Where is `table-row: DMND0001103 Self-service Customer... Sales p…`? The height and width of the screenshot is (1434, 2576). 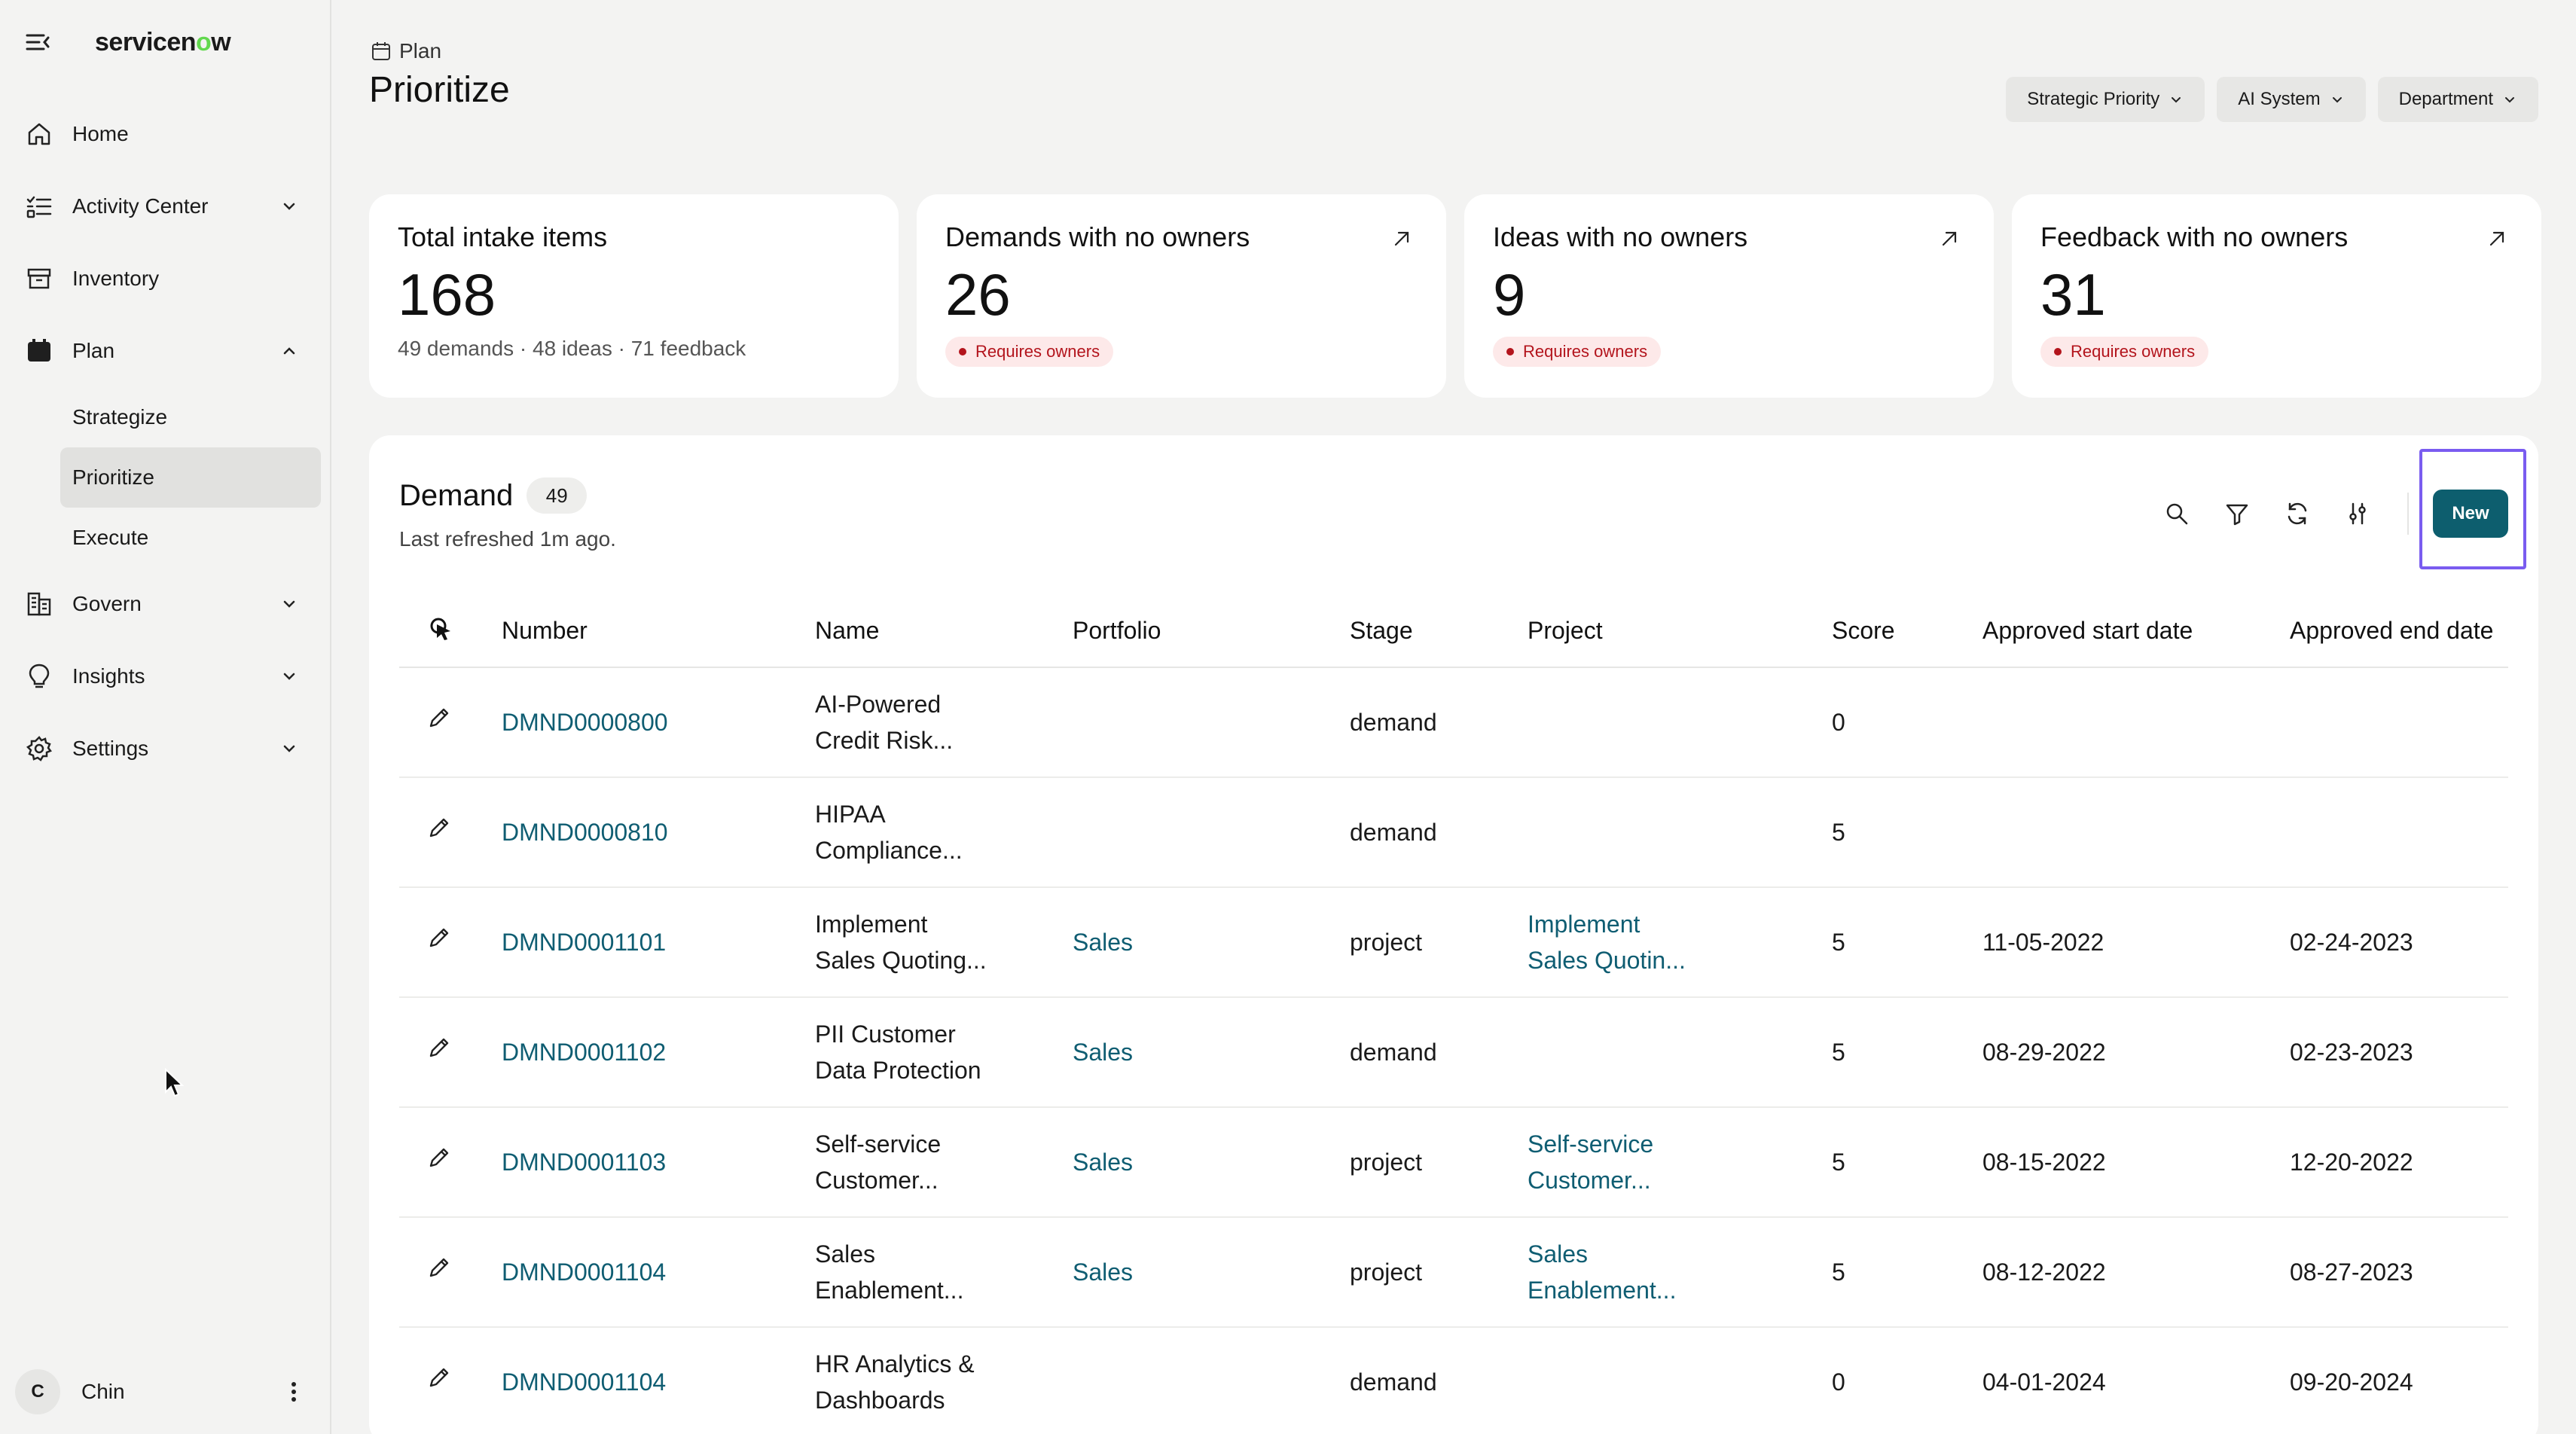
table-row: DMND0001103 Self-service Customer... Sales p… is located at coordinates (1453, 1162).